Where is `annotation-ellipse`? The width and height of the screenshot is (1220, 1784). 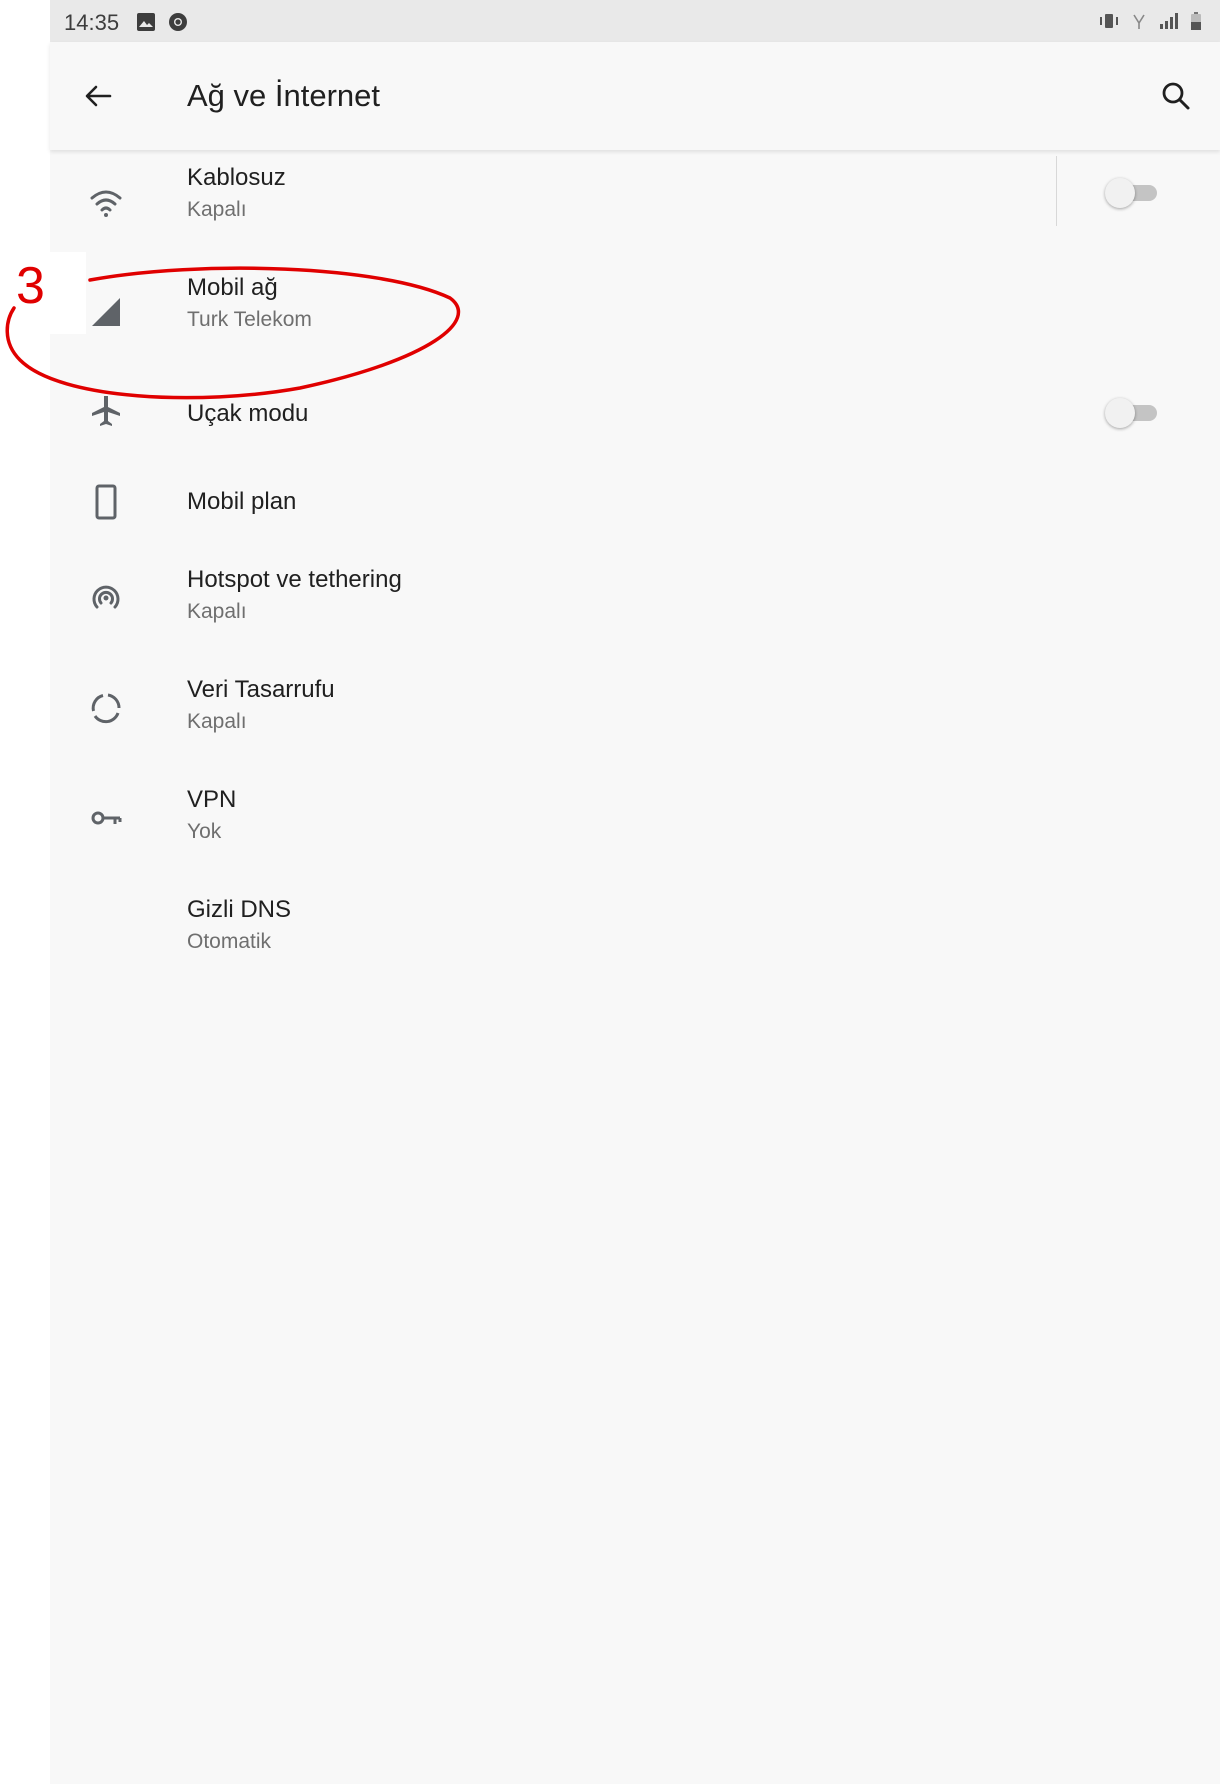 annotation-ellipse is located at coordinates (233, 333).